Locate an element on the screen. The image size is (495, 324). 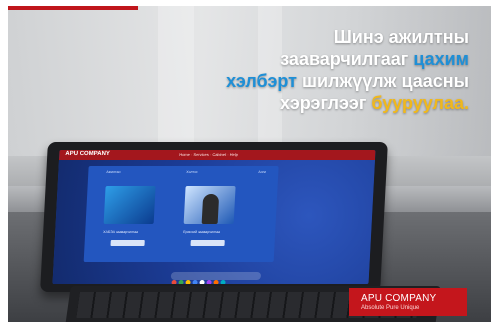
badge-title: APU COMPANY is located at coordinates (399, 298).